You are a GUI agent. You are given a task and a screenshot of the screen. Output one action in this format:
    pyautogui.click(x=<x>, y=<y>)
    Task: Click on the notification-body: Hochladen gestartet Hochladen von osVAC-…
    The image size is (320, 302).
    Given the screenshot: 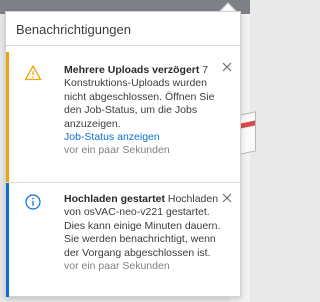 What is the action you would take?
    pyautogui.click(x=144, y=233)
    